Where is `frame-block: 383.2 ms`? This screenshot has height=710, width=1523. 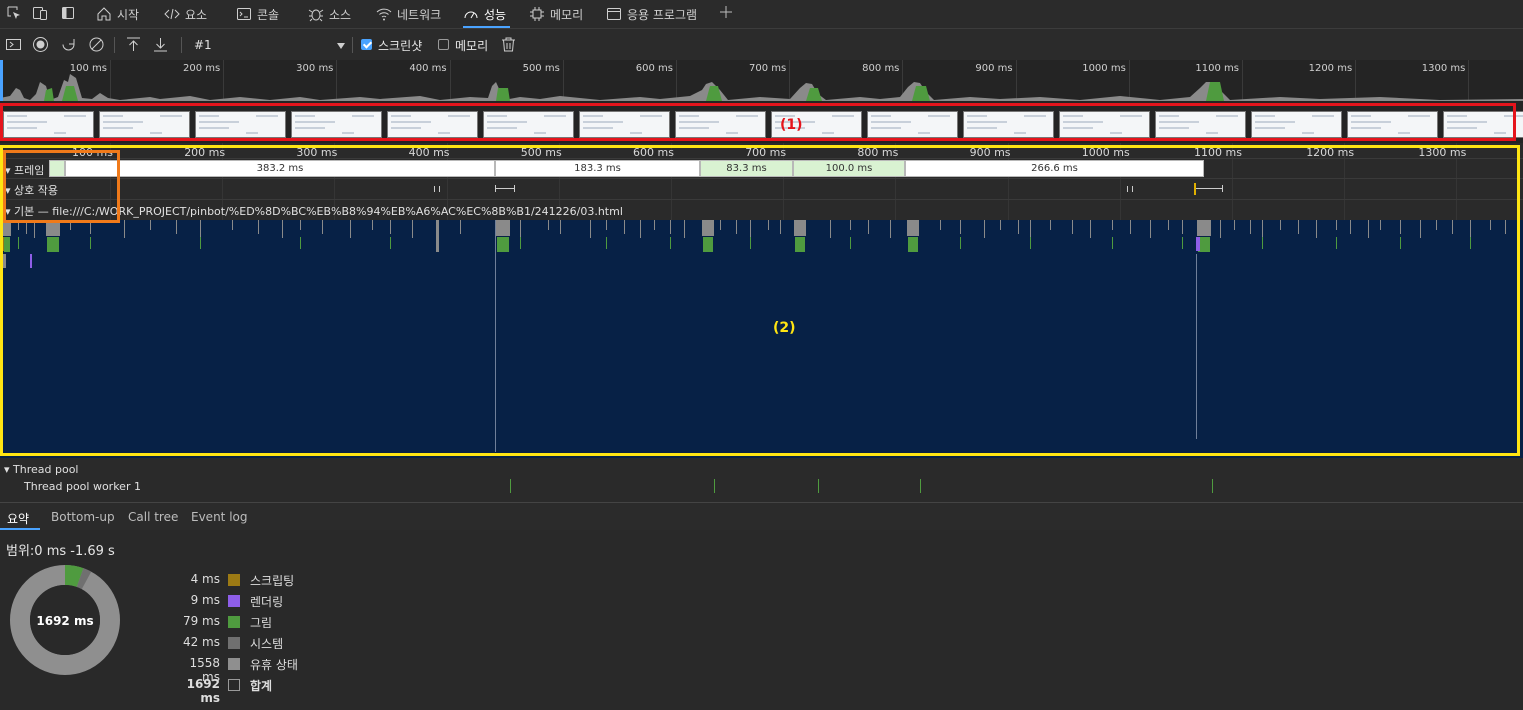
frame-block: 383.2 ms is located at coordinates (280, 168).